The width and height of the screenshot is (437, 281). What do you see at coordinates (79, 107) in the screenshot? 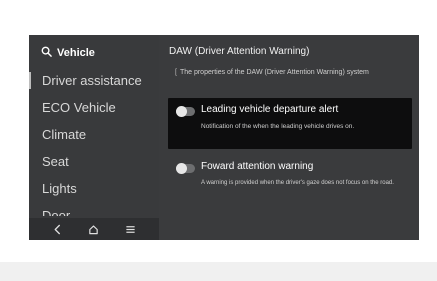
I see `sidebar-item-label: ECO Vehicle` at bounding box center [79, 107].